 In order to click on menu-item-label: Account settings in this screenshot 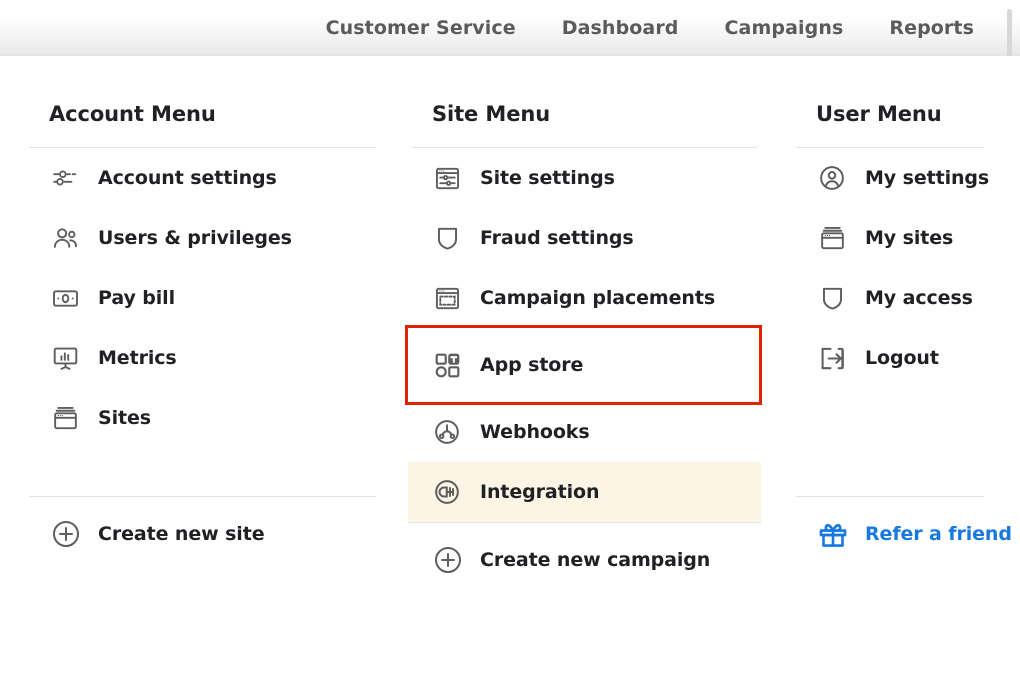, I will do `click(187, 178)`.